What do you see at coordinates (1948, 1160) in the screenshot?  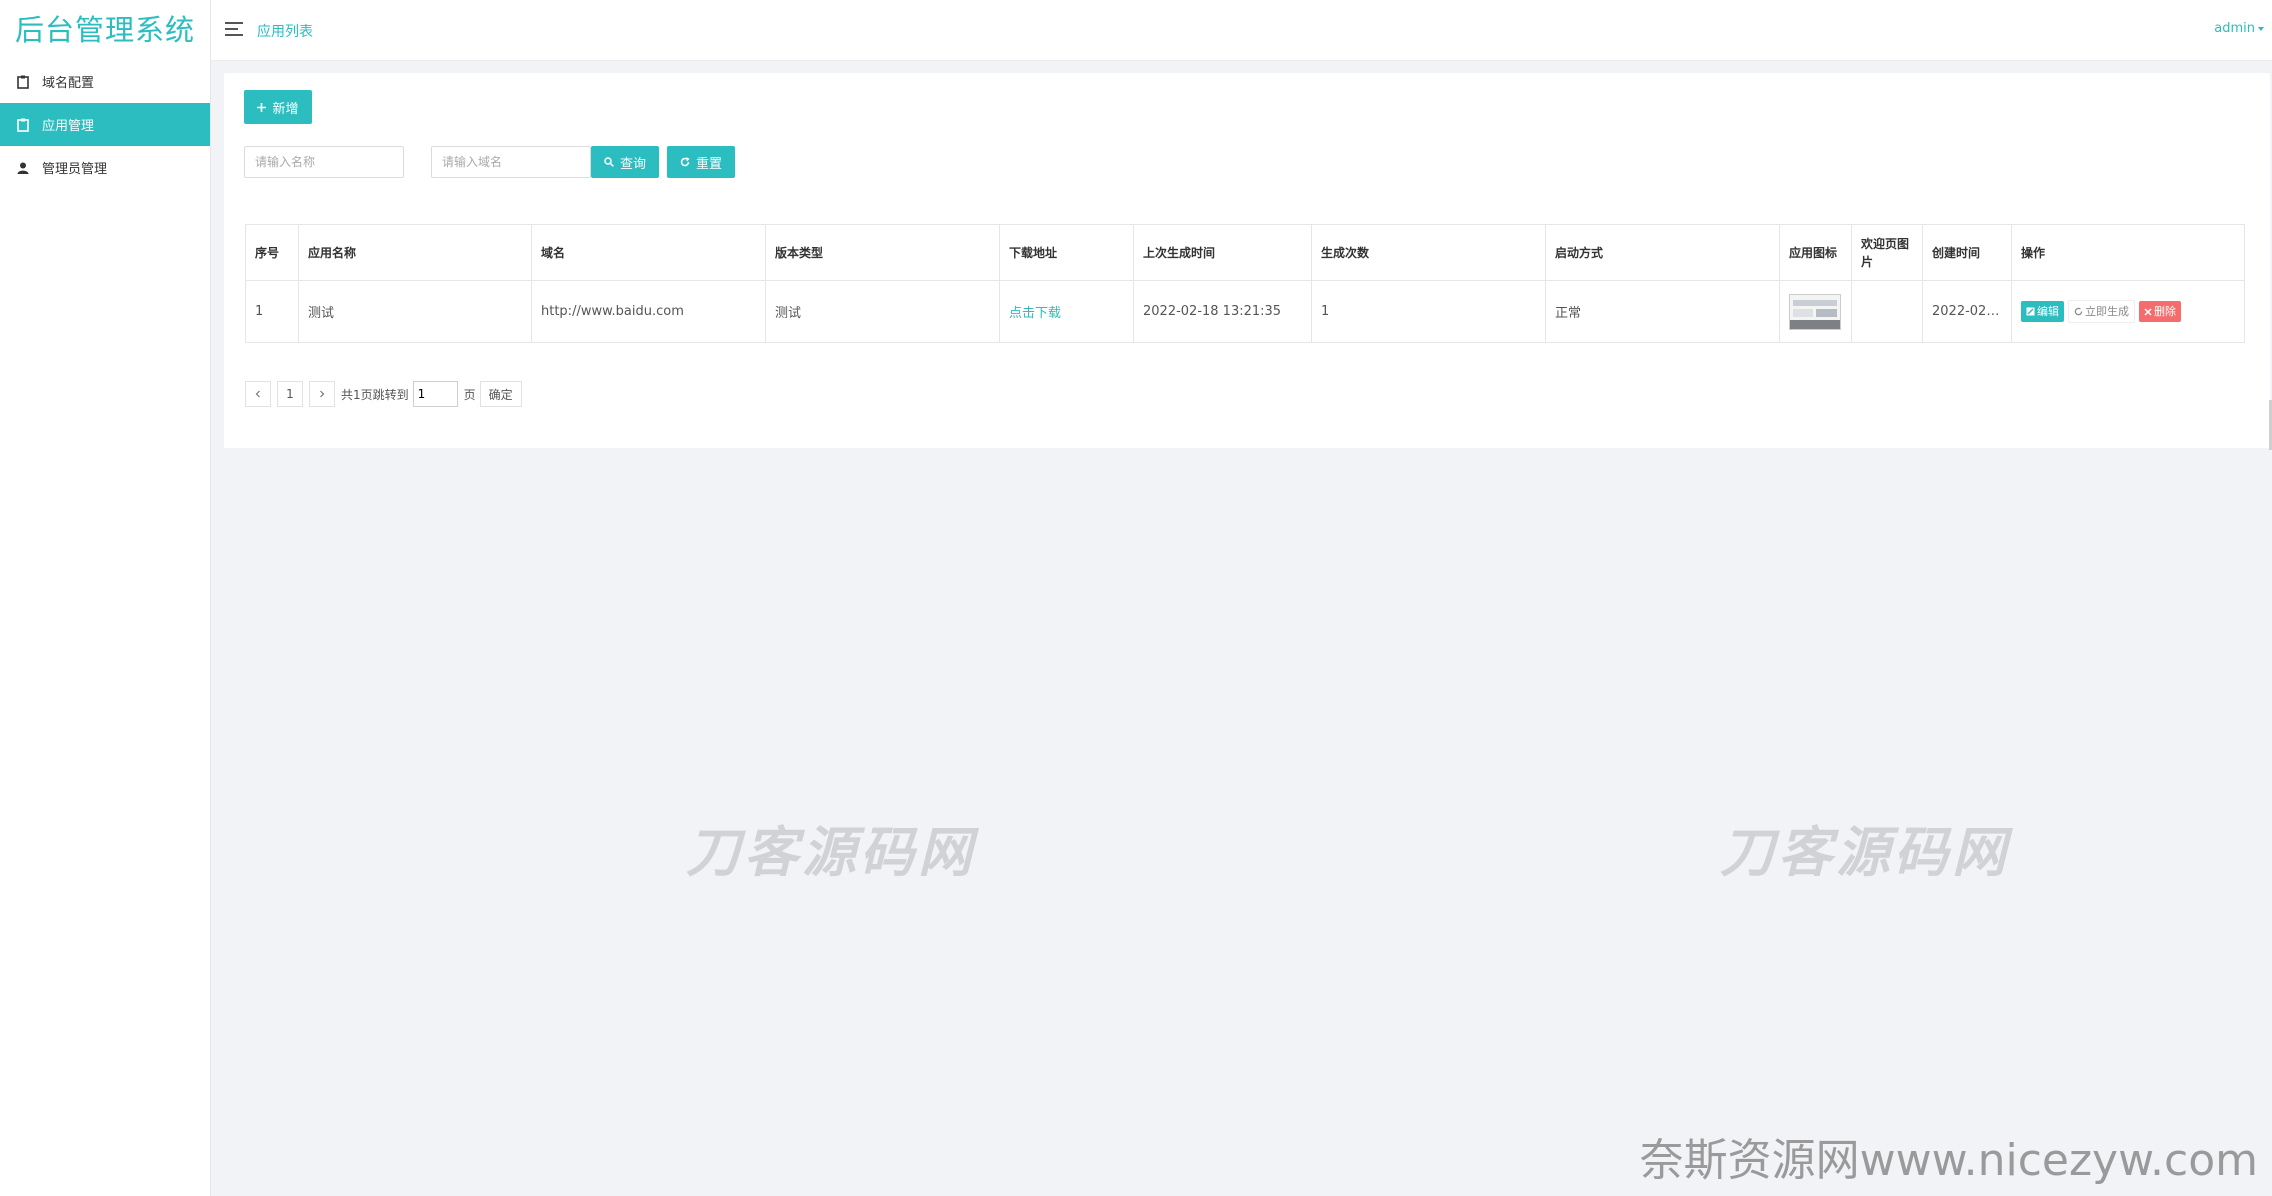 I see `watermark-bottom: 奈斯资源网www.nicezyw.com` at bounding box center [1948, 1160].